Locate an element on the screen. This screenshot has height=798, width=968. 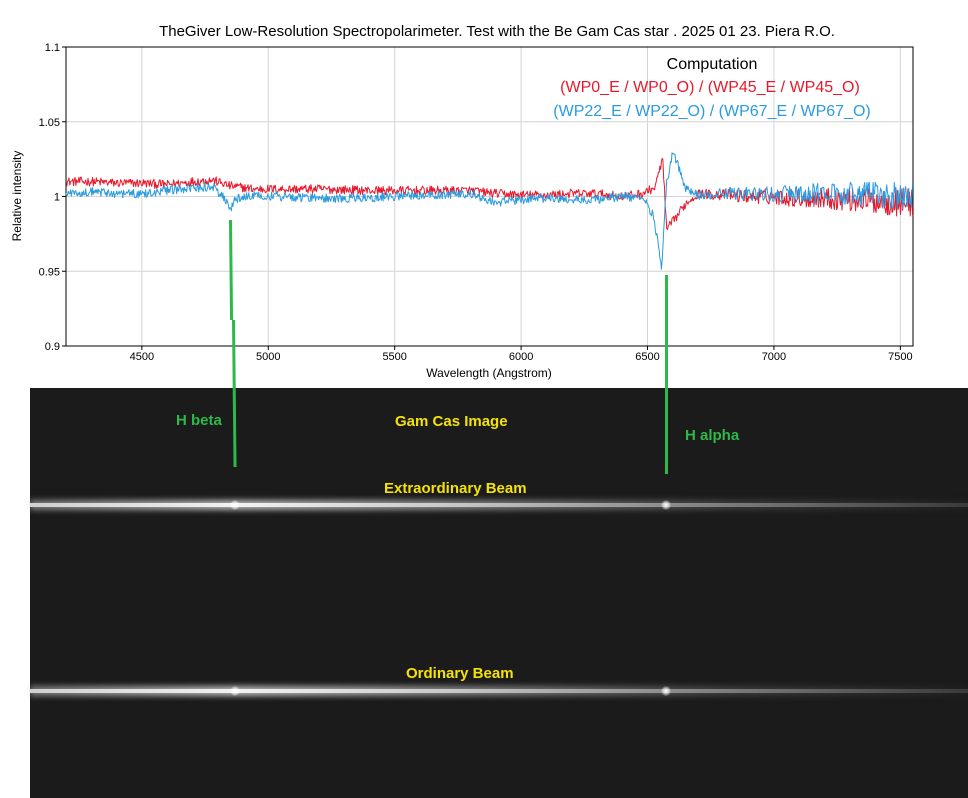
legend-entry-red: (WP0_E / WP0_O) / (WP45_E / WP45_O) is located at coordinates (710, 87).